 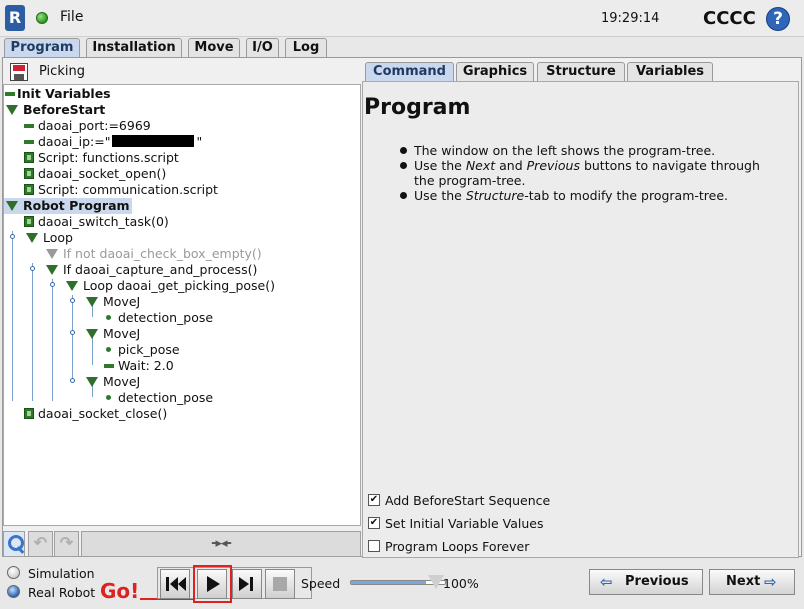 What do you see at coordinates (140, 270) in the screenshot?
I see `tree-item-if: If daoai_capture_and_process()` at bounding box center [140, 270].